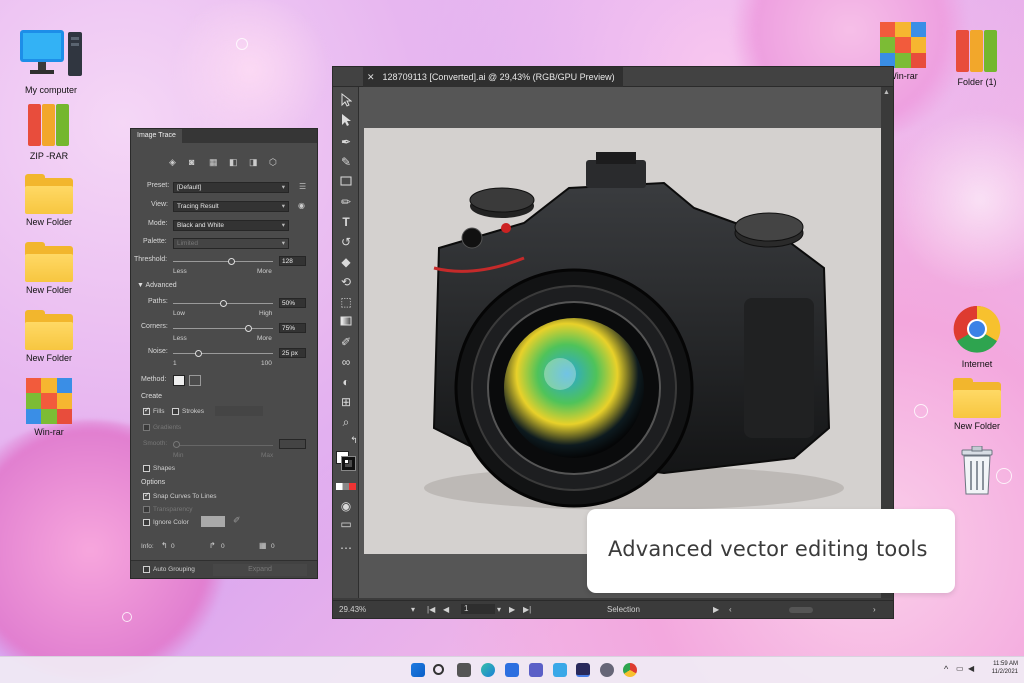  I want to click on smooth-value, so click(292, 444).